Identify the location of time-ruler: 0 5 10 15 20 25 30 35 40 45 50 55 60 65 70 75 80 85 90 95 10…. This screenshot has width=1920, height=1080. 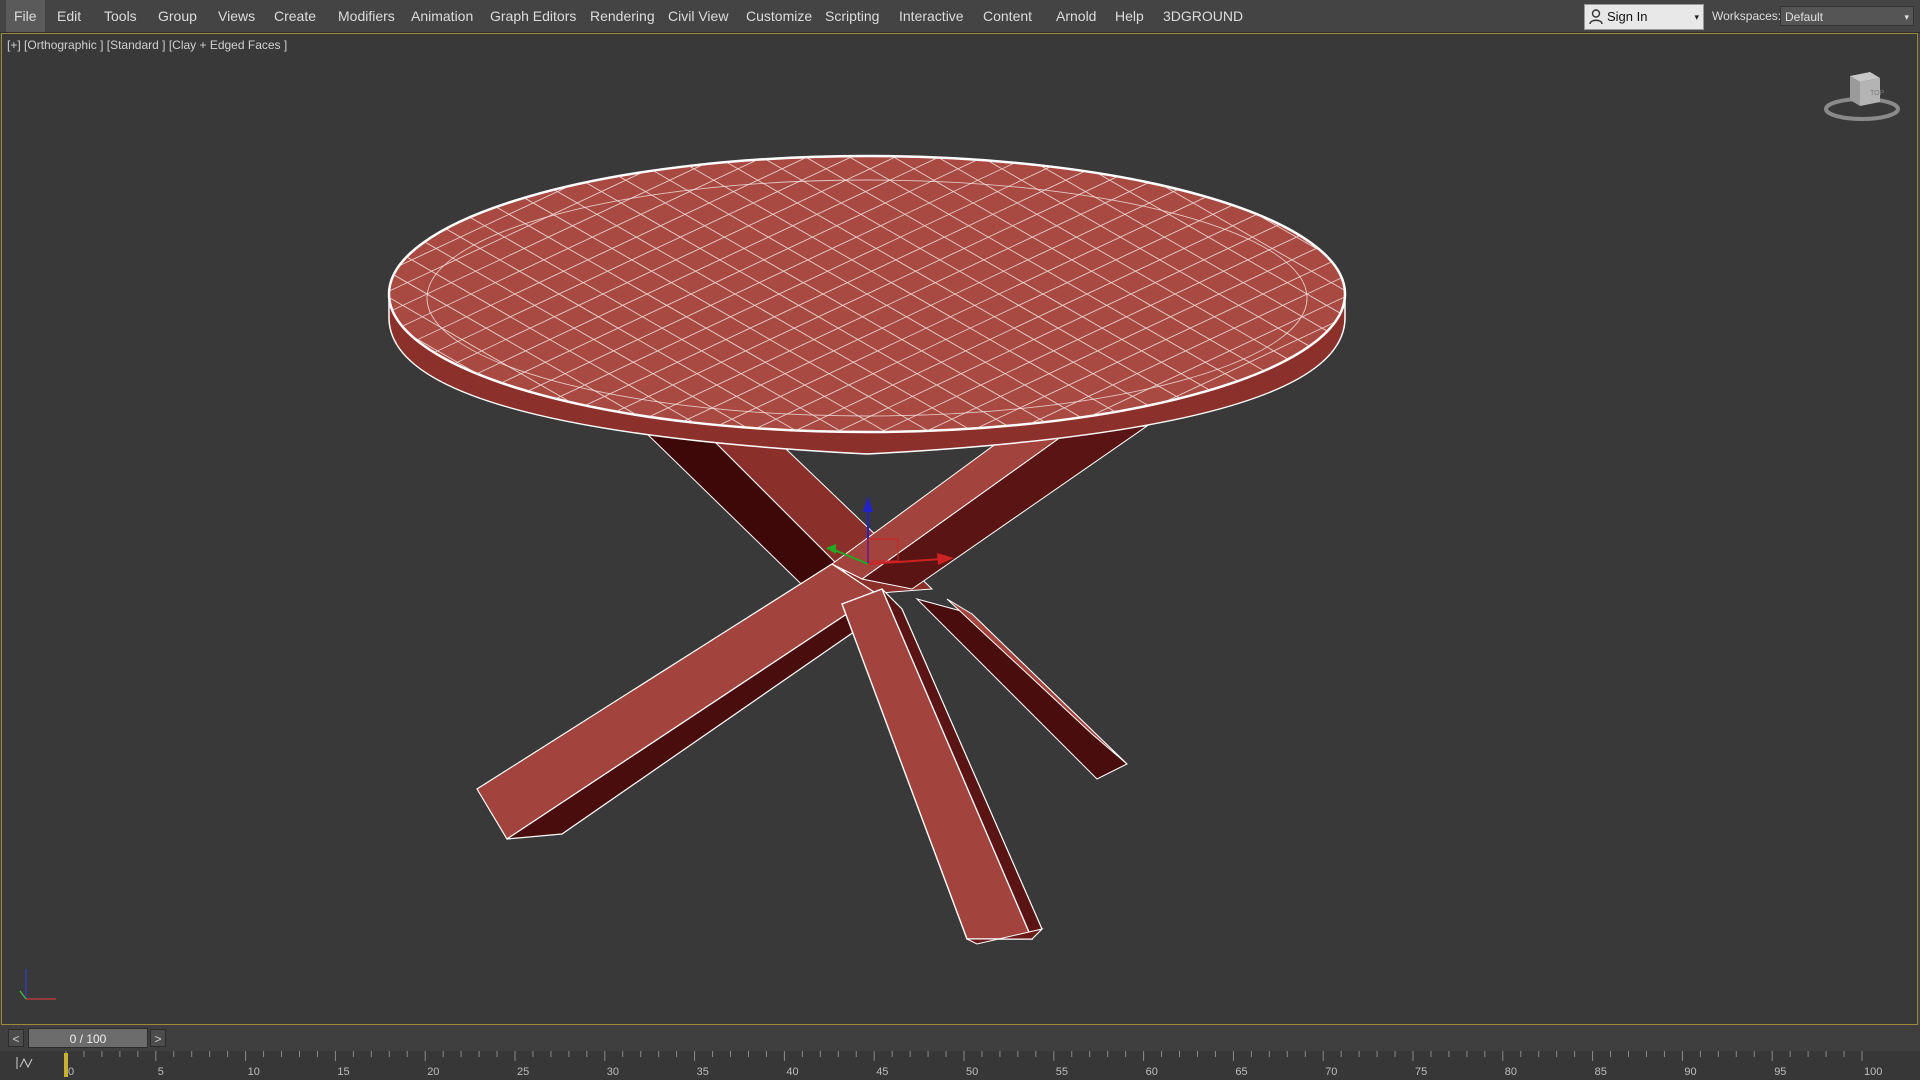
(960, 1065).